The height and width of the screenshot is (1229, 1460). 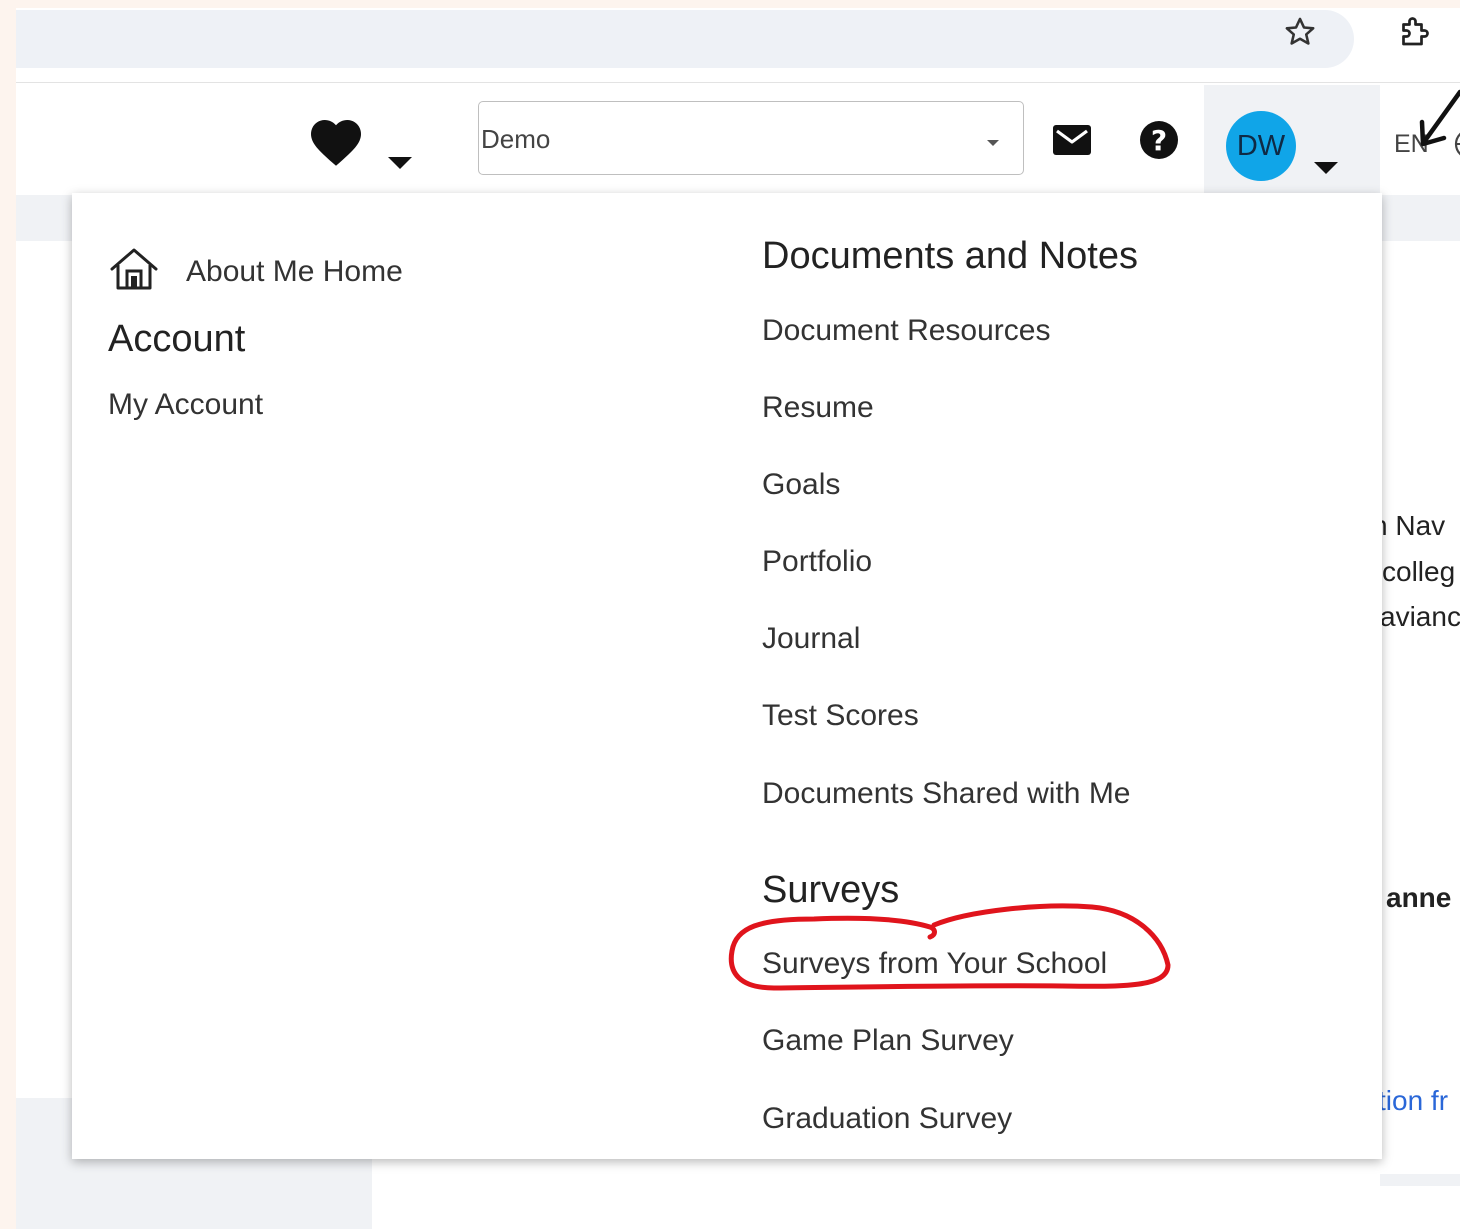 I want to click on my-account-link: My Account, so click(x=185, y=405).